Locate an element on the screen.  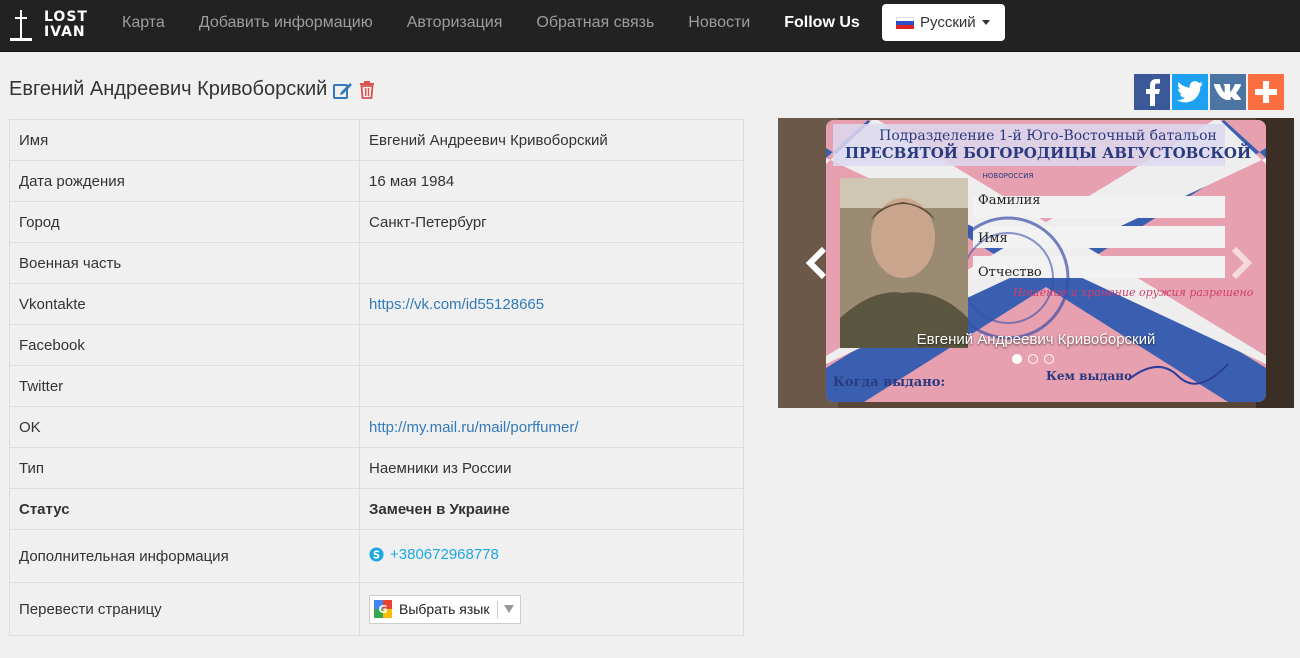
card-field-patronymic: Отчество is located at coordinates (1010, 272).